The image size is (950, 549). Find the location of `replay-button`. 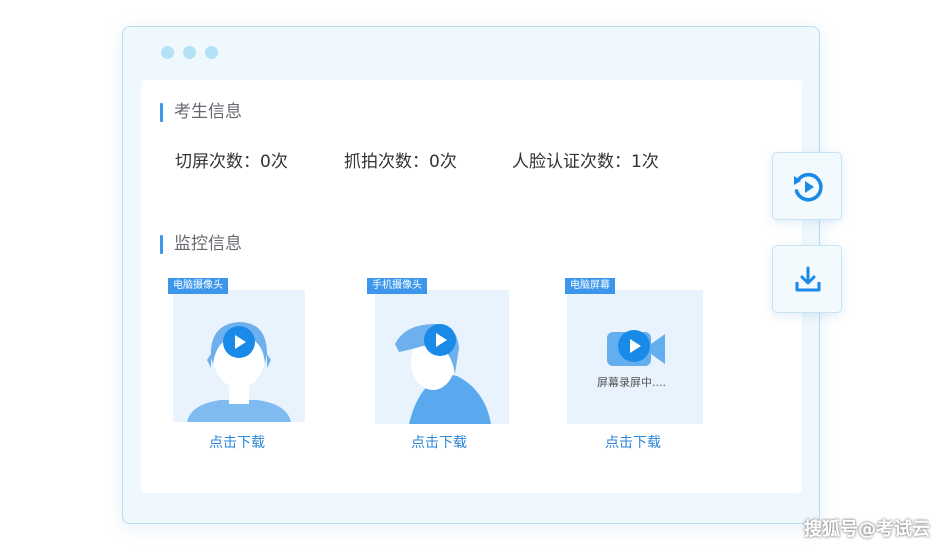

replay-button is located at coordinates (807, 186).